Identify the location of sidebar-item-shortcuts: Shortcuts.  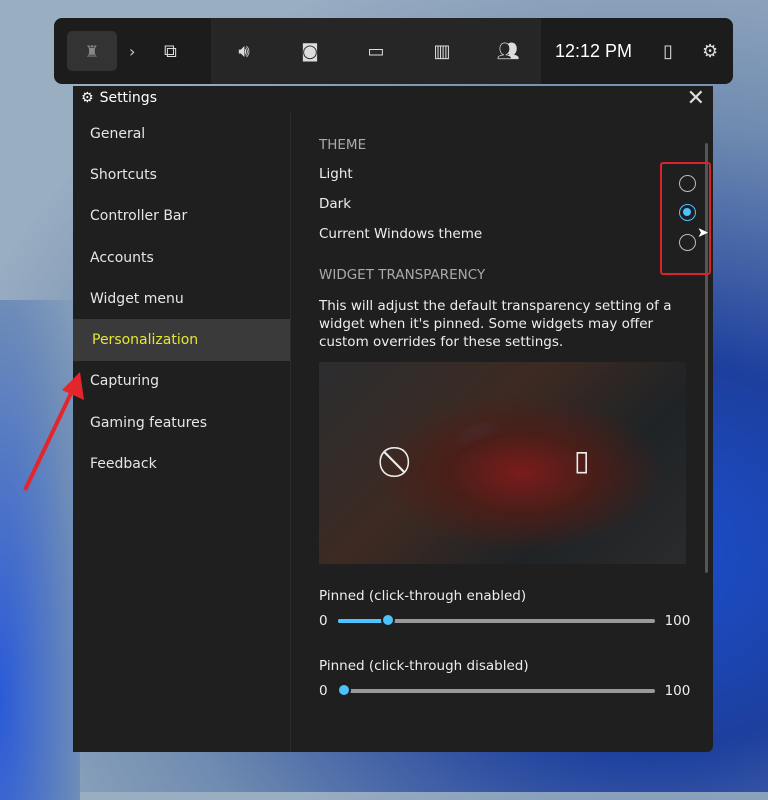
(181, 174).